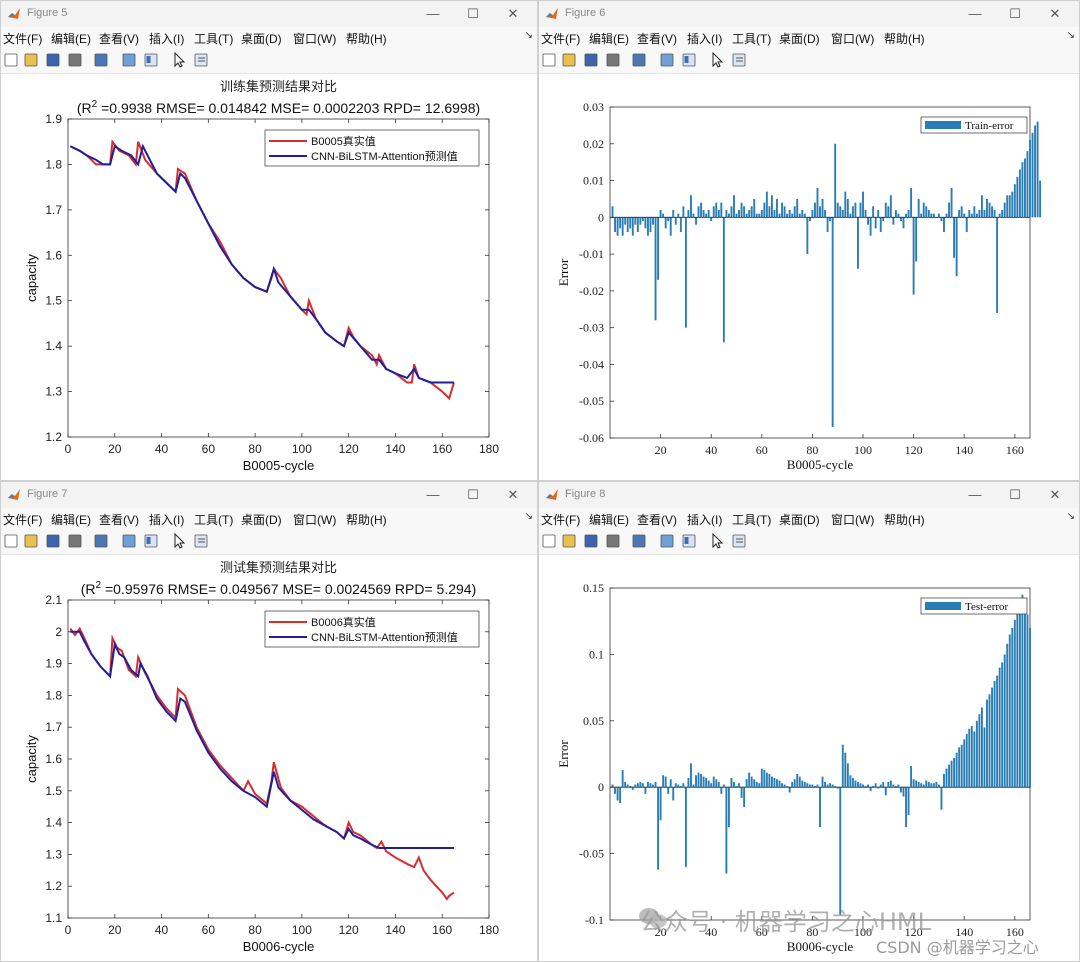 This screenshot has width=1080, height=962. I want to click on y-axis-label: Error, so click(563, 754).